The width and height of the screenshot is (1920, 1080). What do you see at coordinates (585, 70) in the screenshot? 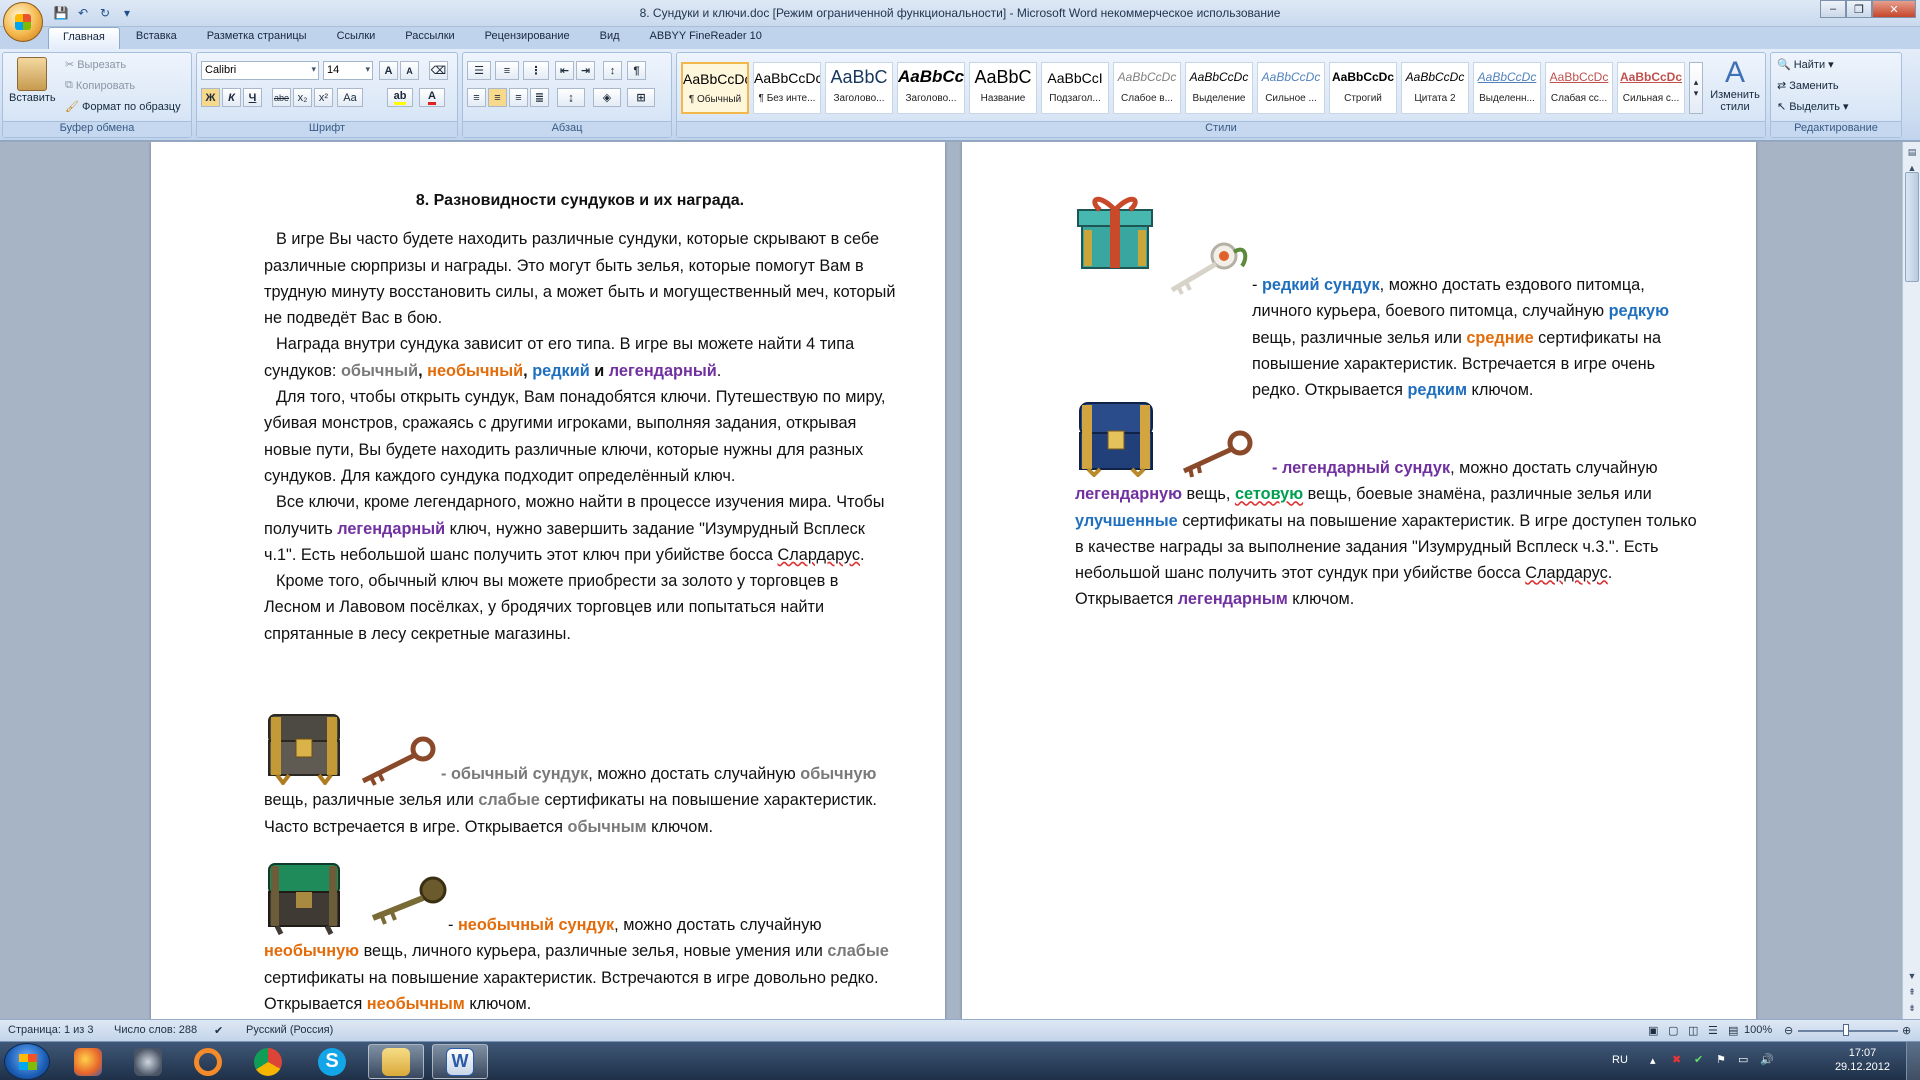
I see `increase-indent-icon: ⇥` at bounding box center [585, 70].